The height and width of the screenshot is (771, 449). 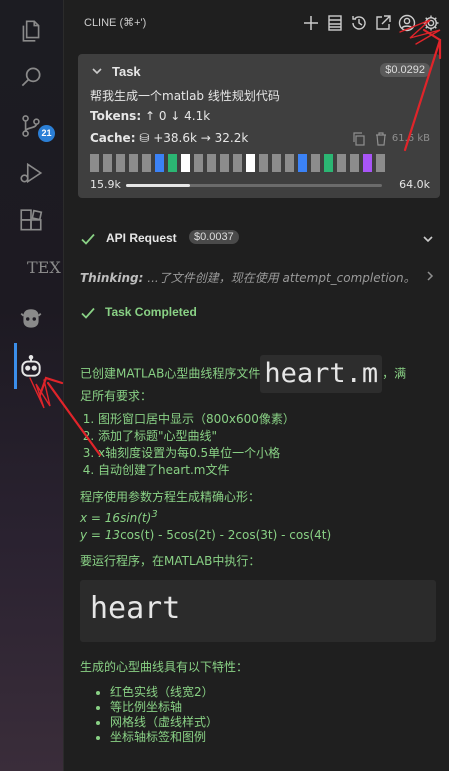 I want to click on task-size: 61.6 kB, so click(x=410, y=138).